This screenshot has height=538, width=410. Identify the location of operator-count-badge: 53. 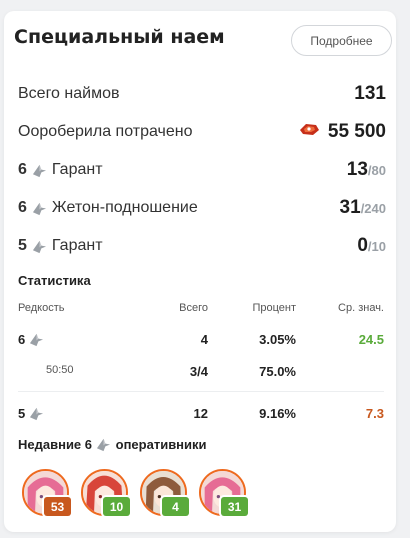
(57, 506).